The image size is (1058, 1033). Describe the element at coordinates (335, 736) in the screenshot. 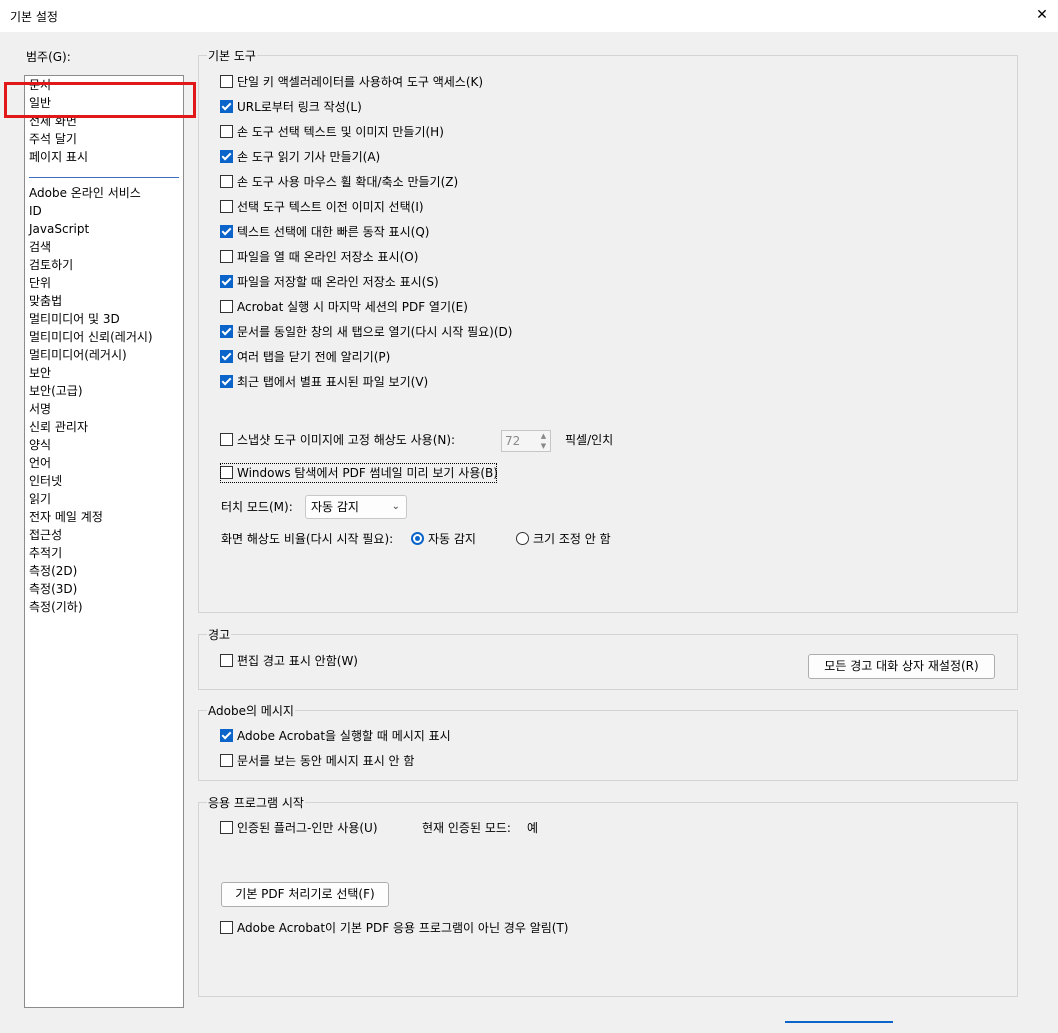

I see `show-messages-launch-checkbox: Adobe Acrobat을 실행할 때 메시지 표시` at that location.